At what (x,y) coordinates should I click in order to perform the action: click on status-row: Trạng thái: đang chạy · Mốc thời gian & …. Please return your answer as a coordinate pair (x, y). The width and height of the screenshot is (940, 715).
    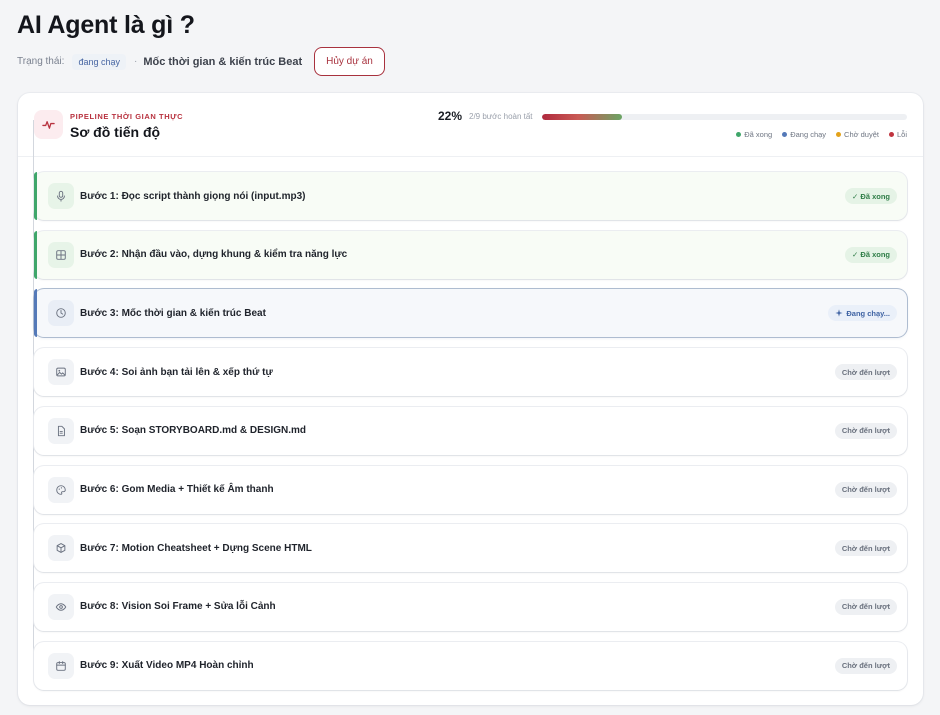
    Looking at the image, I should click on (201, 61).